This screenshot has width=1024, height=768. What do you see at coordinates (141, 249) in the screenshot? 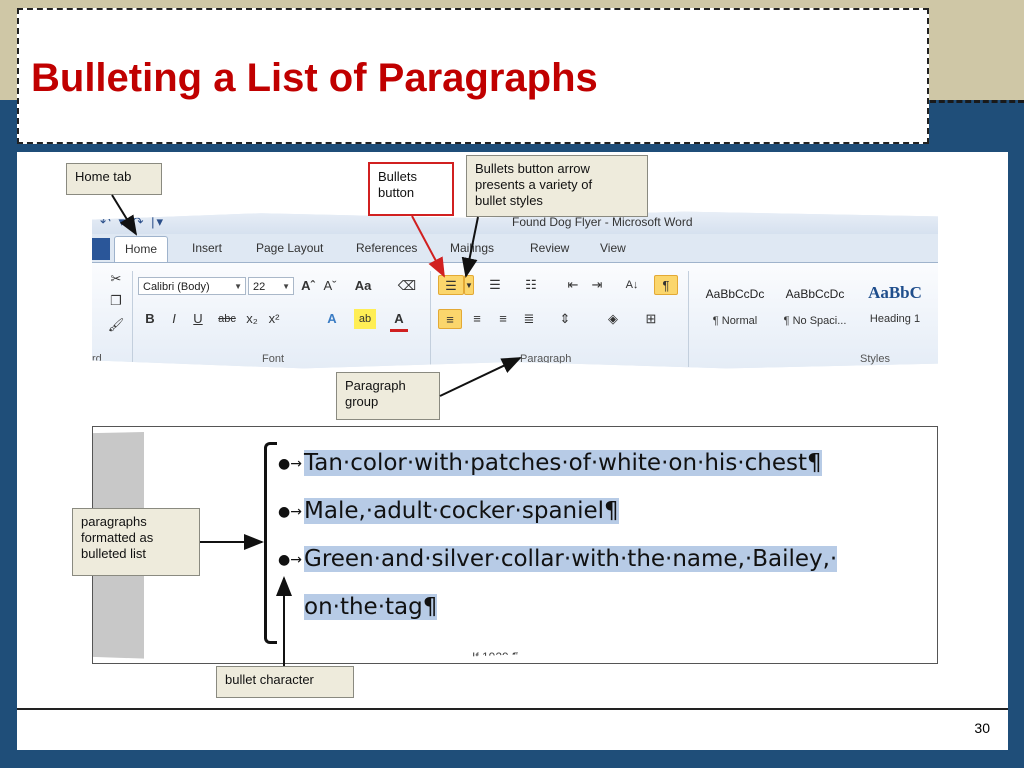
I see `tab-home: Home` at bounding box center [141, 249].